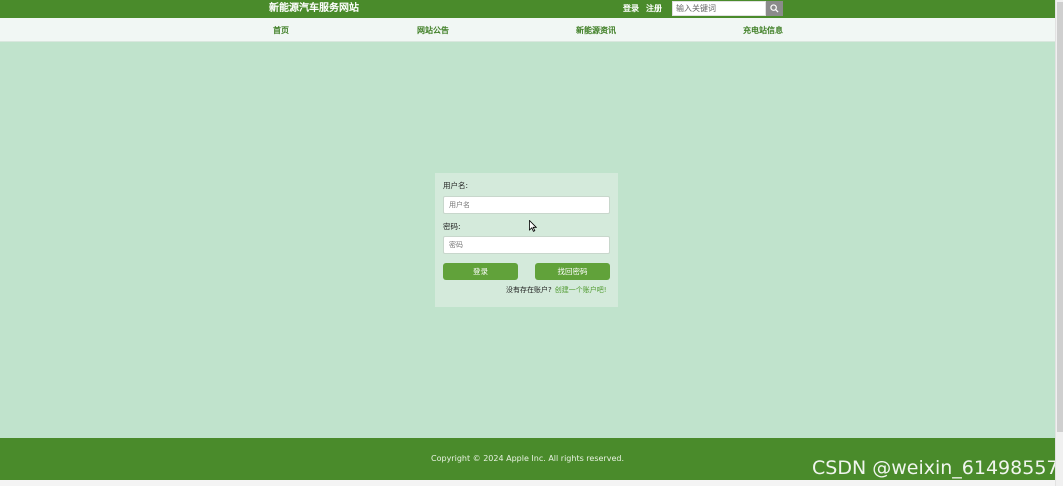 The image size is (1063, 486). I want to click on nav-item-home: 首页, so click(281, 31).